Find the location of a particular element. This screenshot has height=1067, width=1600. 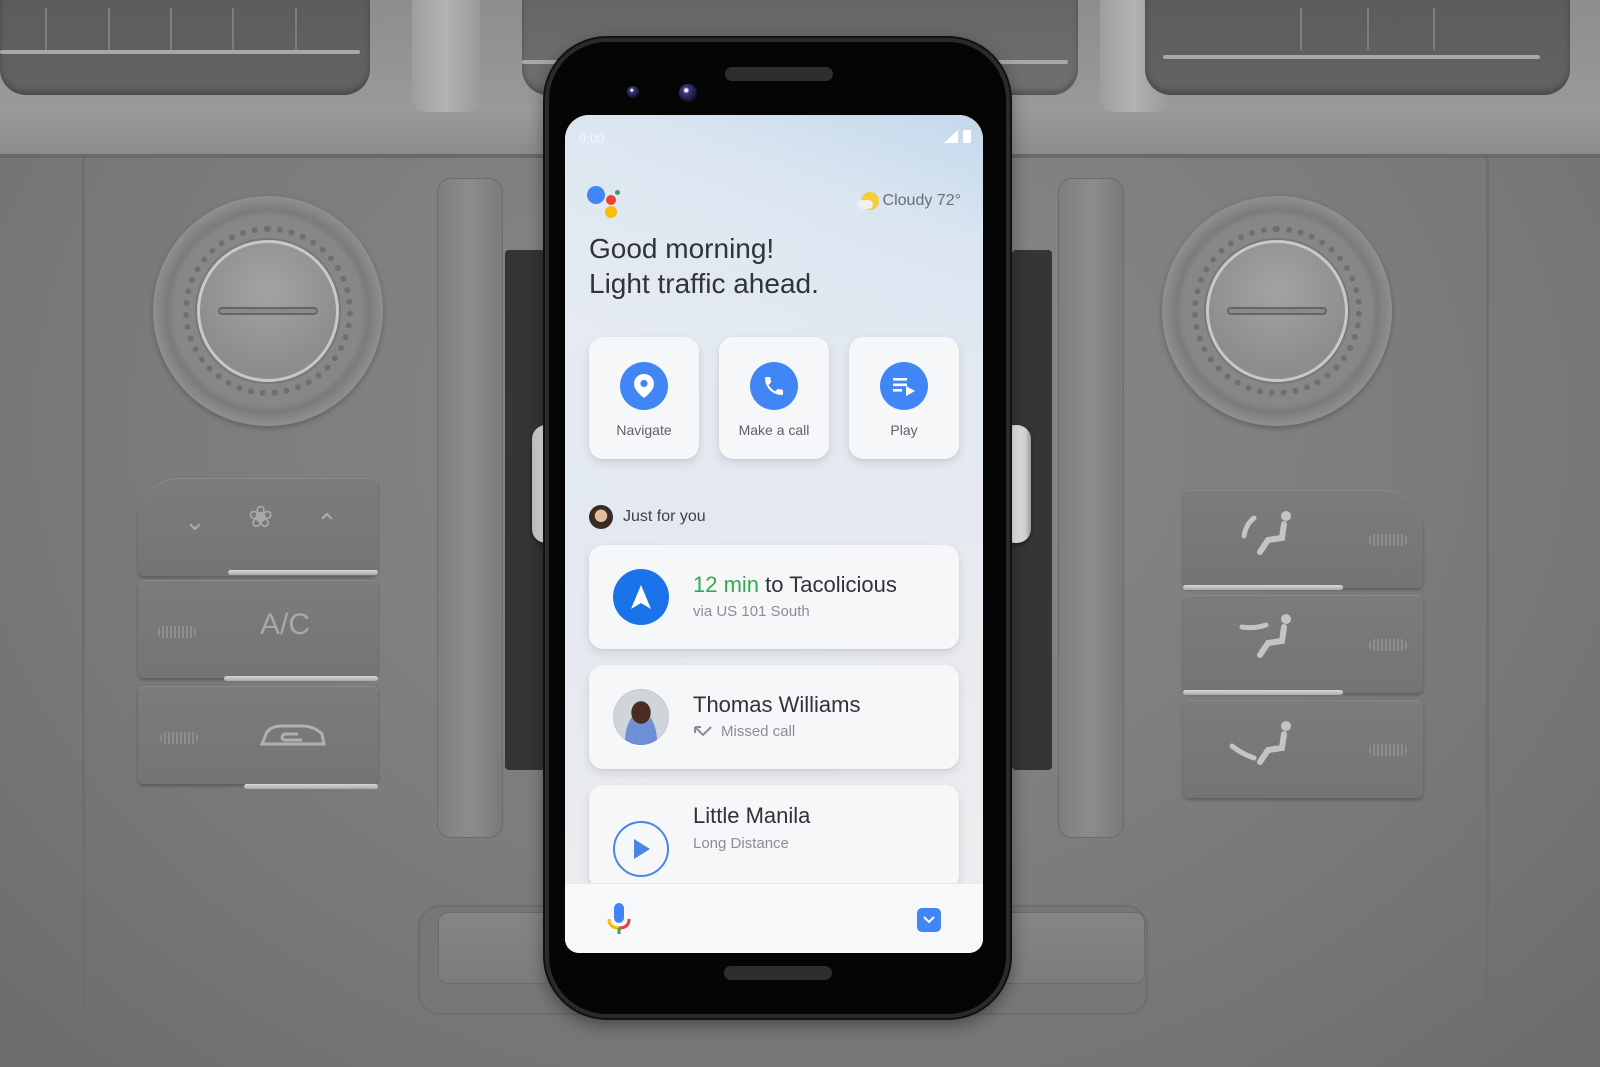

eta-time: 12 min is located at coordinates (726, 584).